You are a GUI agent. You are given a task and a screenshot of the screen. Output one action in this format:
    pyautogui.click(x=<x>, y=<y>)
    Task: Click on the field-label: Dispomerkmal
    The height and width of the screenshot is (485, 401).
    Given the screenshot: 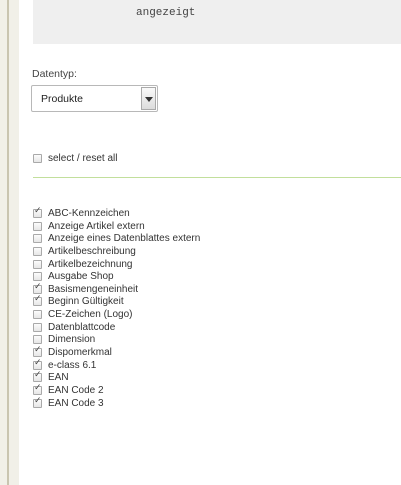 What is the action you would take?
    pyautogui.click(x=80, y=353)
    